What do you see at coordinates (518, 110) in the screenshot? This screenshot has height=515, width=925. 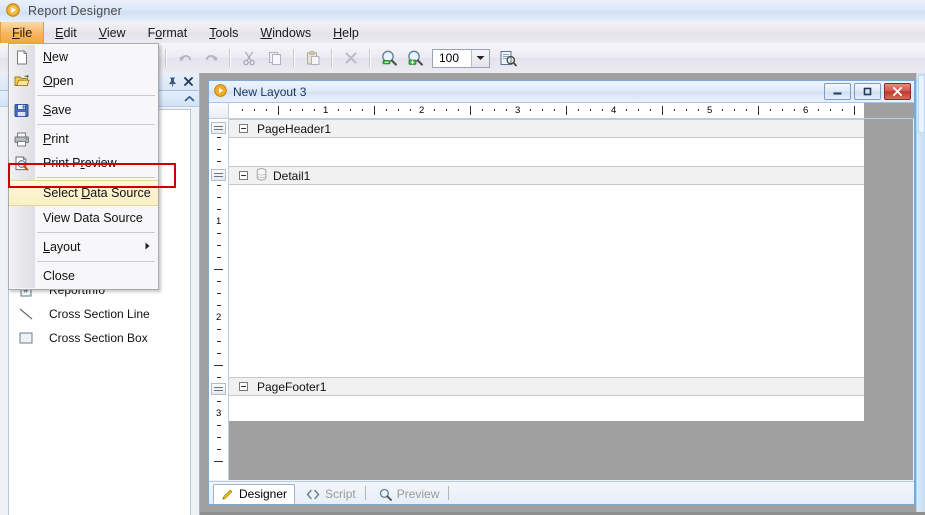 I see `ruler-label: 3` at bounding box center [518, 110].